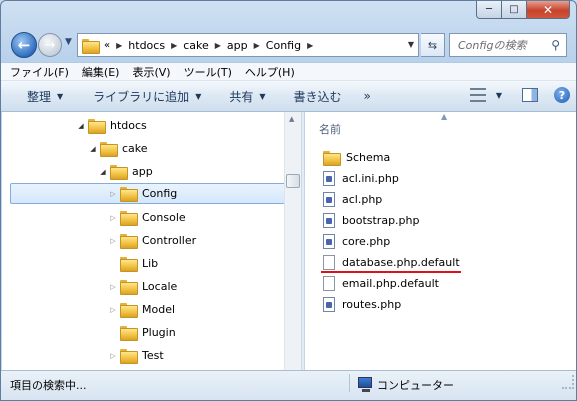 Image resolution: width=577 pixels, height=401 pixels. What do you see at coordinates (39, 72) in the screenshot?
I see `menu-file: ファイル(F)` at bounding box center [39, 72].